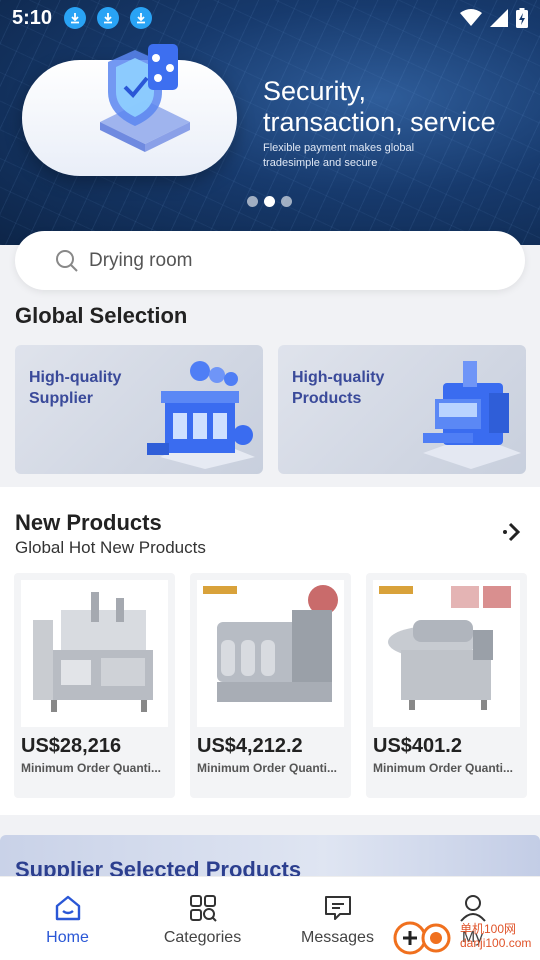 This screenshot has width=540, height=960. What do you see at coordinates (512, 532) in the screenshot?
I see `chevron-right-icon` at bounding box center [512, 532].